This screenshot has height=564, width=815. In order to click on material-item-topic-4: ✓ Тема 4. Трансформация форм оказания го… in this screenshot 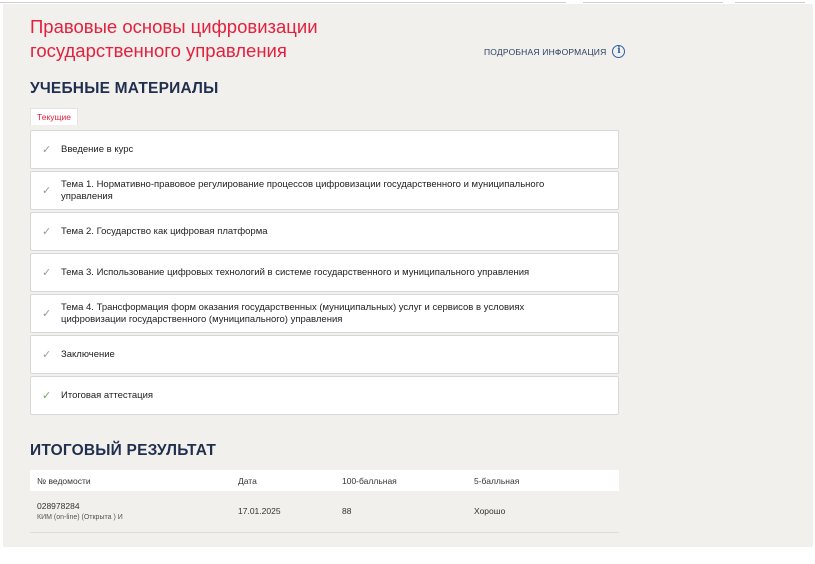, I will do `click(324, 313)`.